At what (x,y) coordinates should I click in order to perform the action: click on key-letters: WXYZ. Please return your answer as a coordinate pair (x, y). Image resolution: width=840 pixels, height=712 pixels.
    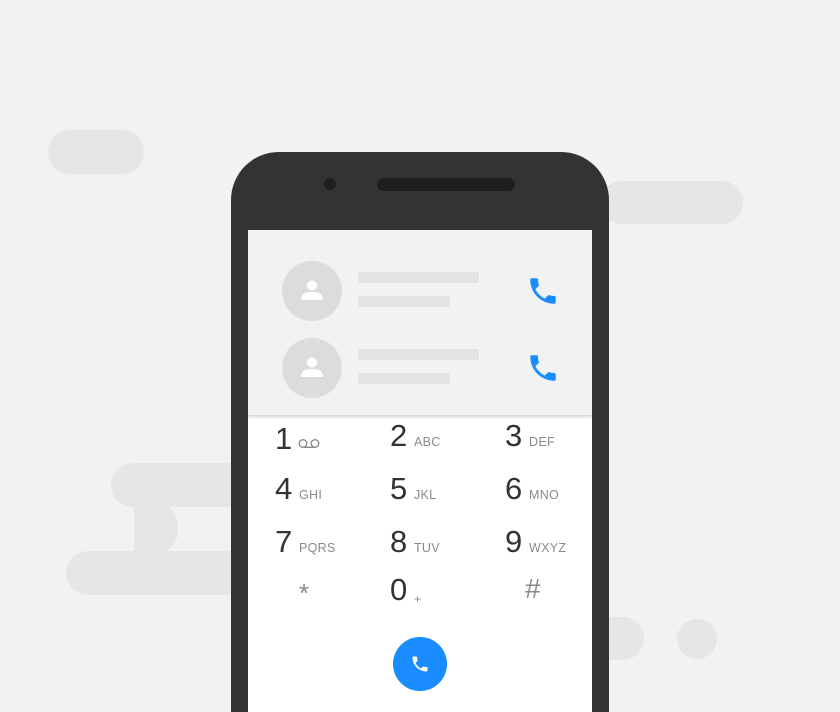
    Looking at the image, I should click on (548, 548).